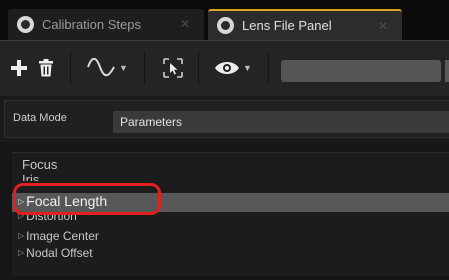  I want to click on data-mode-value: Parameters, so click(151, 122).